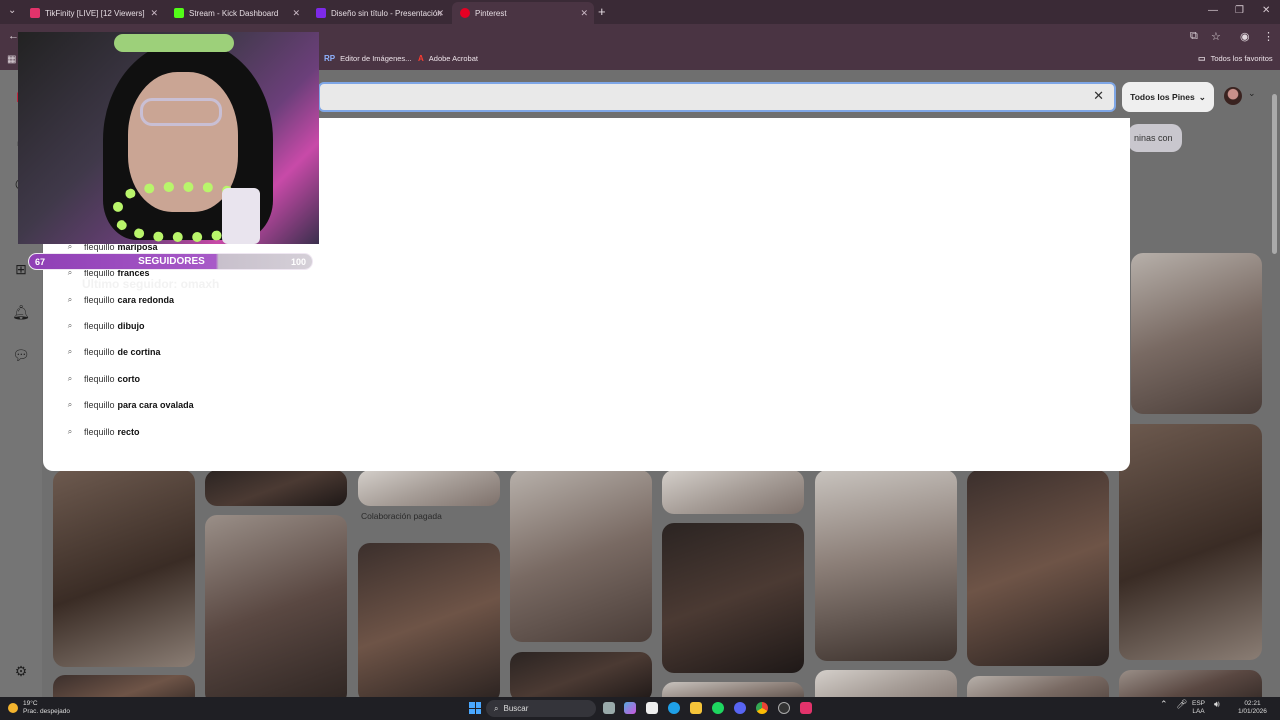 The image size is (1280, 720). I want to click on clock: 02:21 1/01/2026, so click(1252, 708).